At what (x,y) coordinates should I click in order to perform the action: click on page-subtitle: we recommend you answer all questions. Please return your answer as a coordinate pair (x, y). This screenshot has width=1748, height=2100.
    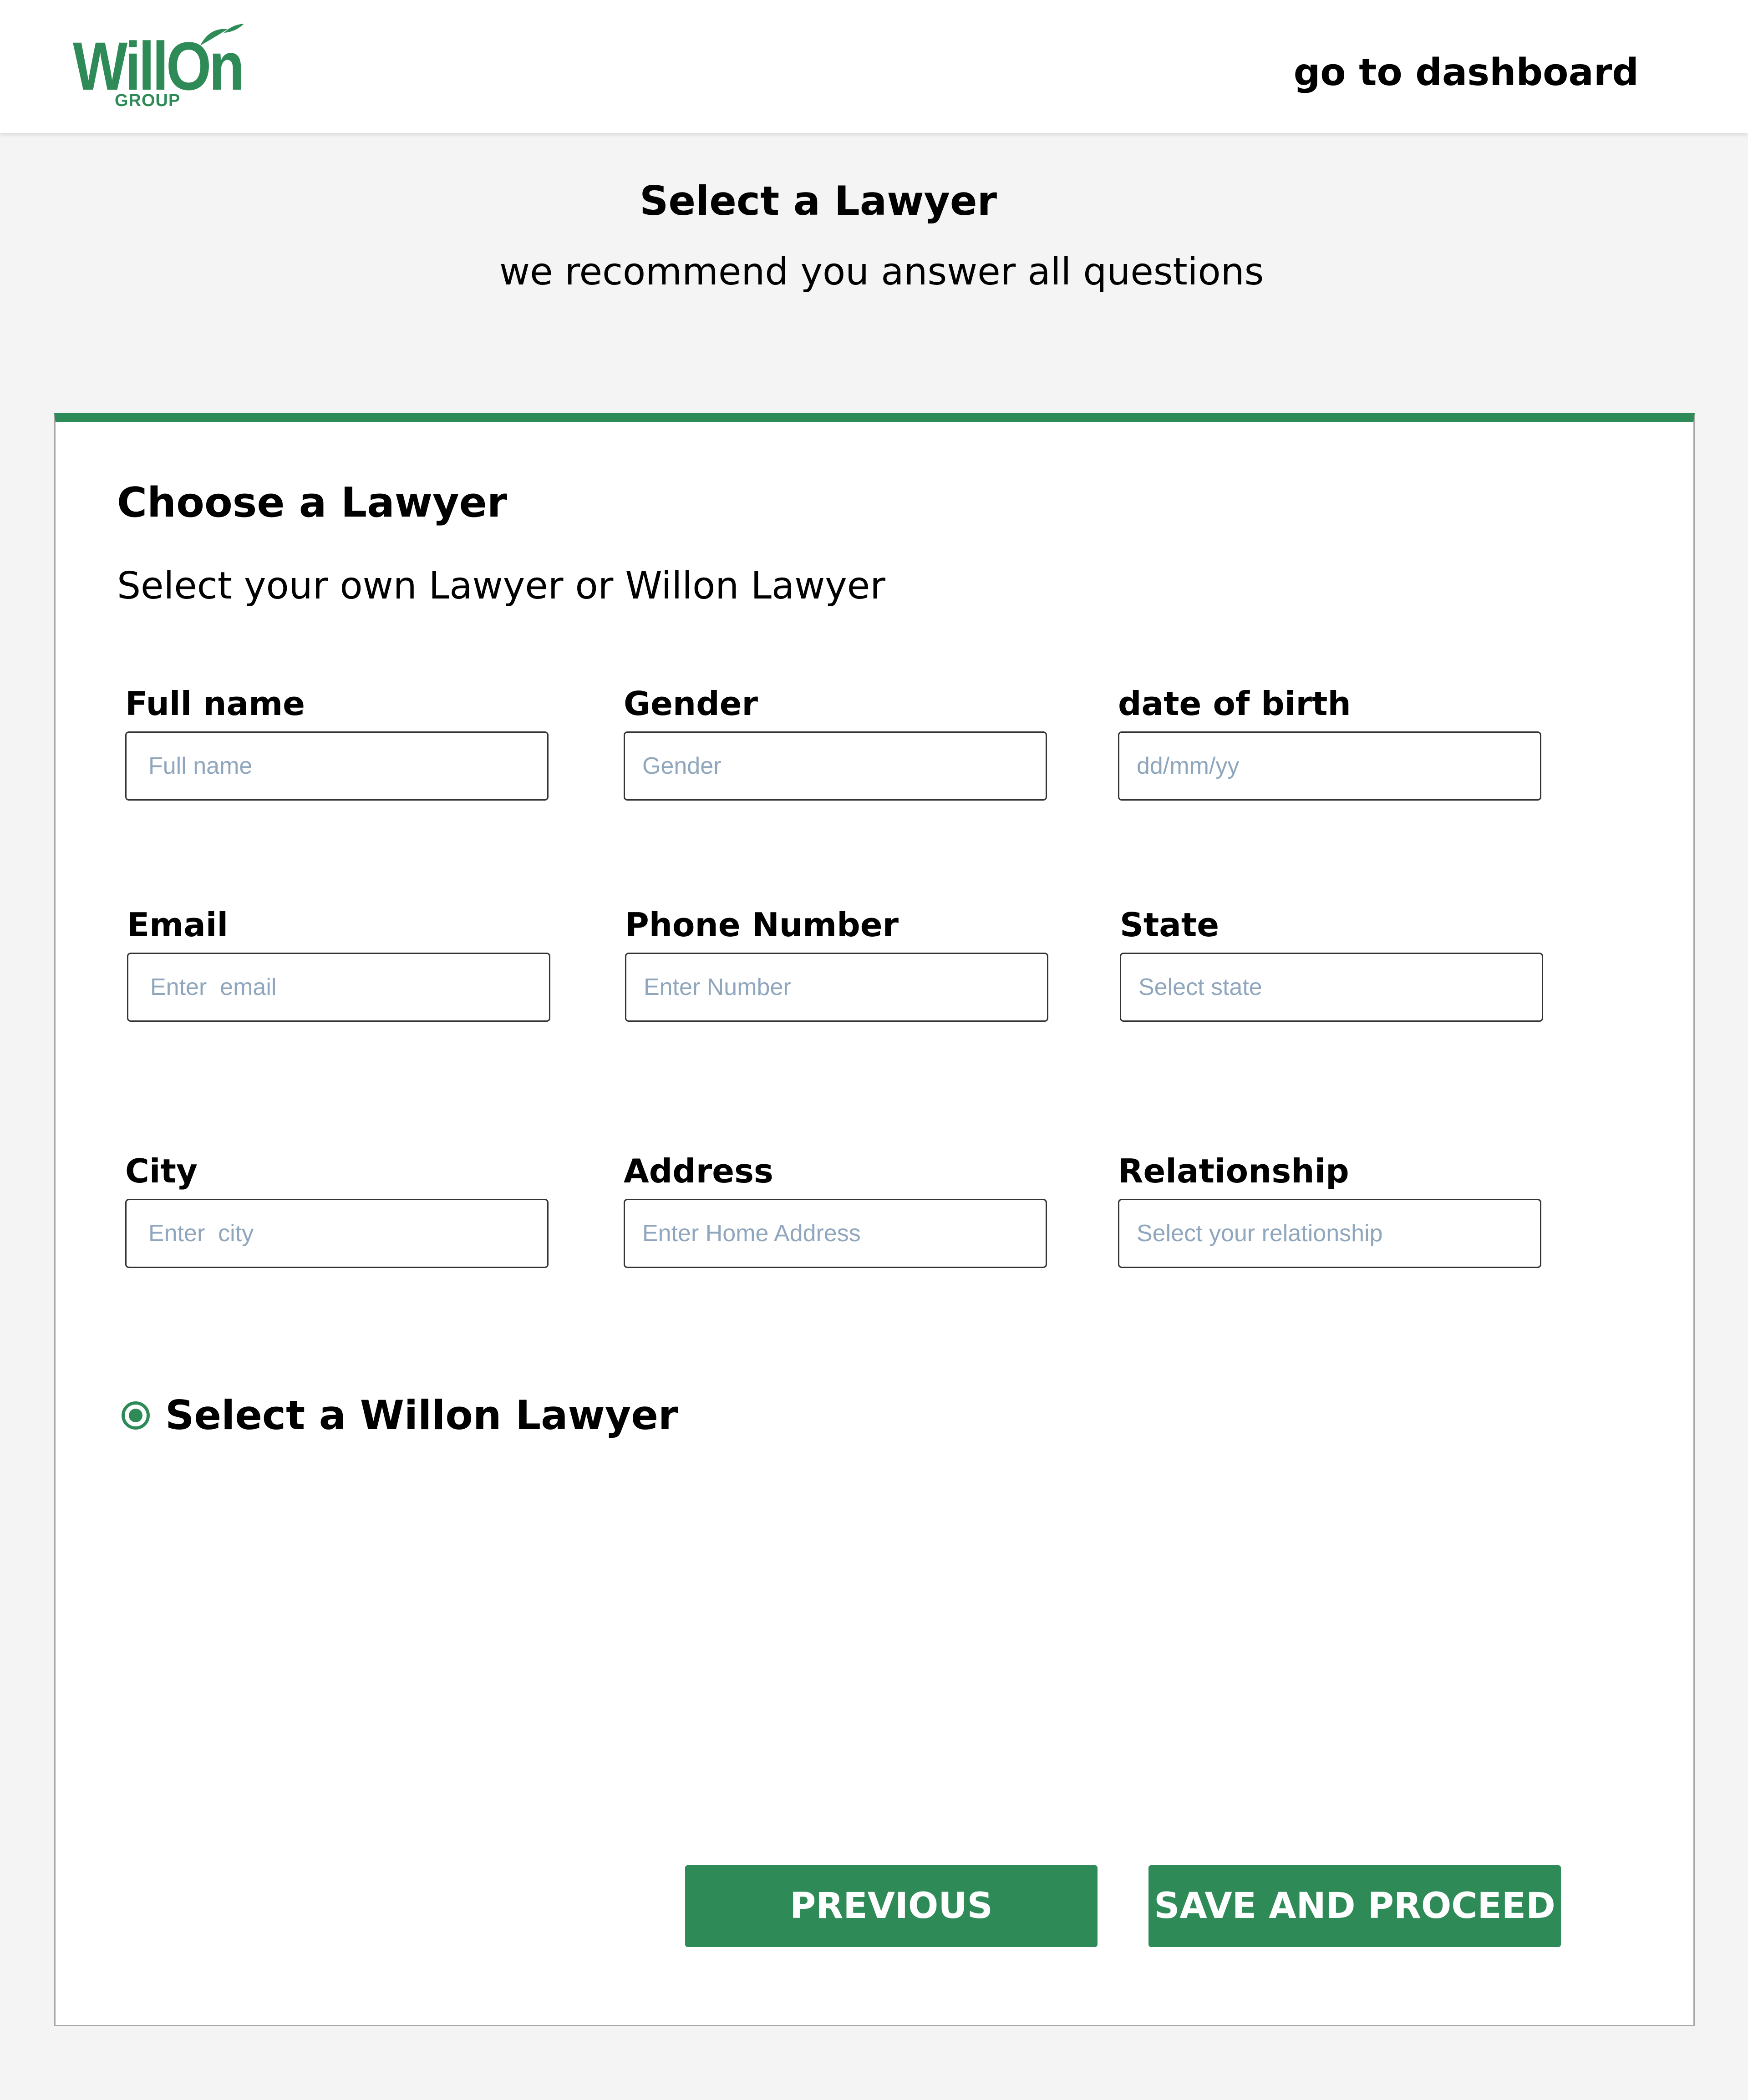
    Looking at the image, I should click on (881, 272).